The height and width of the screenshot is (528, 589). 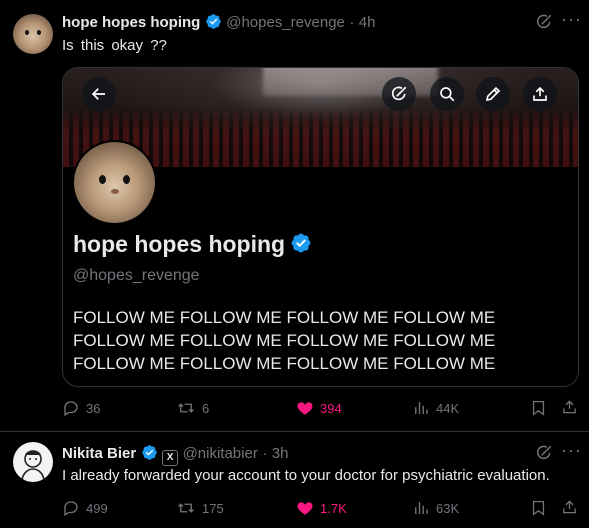 What do you see at coordinates (333, 508) in the screenshot?
I see `like-count: 1.7K` at bounding box center [333, 508].